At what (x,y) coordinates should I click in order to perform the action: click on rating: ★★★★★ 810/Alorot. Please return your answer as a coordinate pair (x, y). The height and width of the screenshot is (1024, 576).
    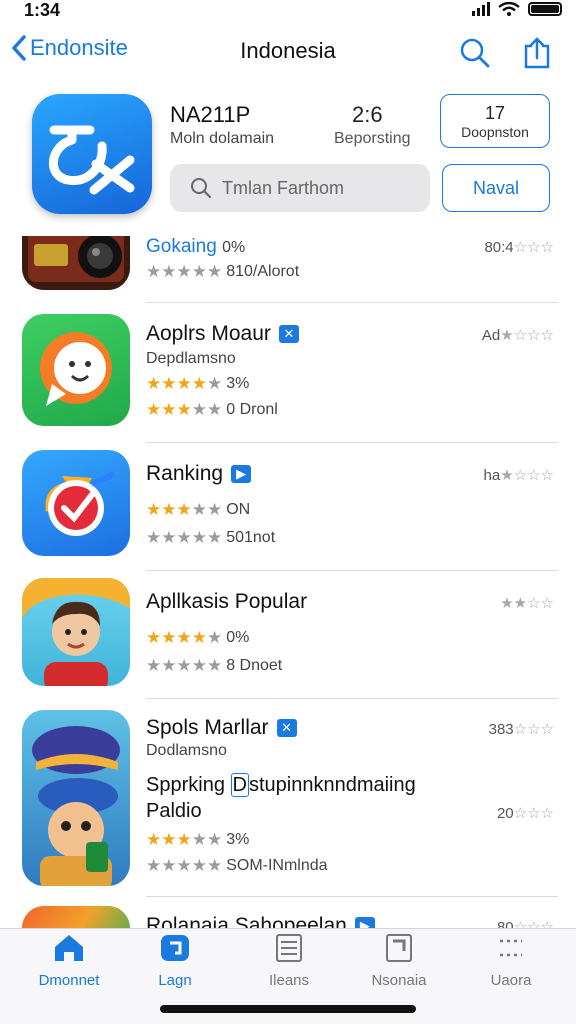
    Looking at the image, I should click on (223, 271).